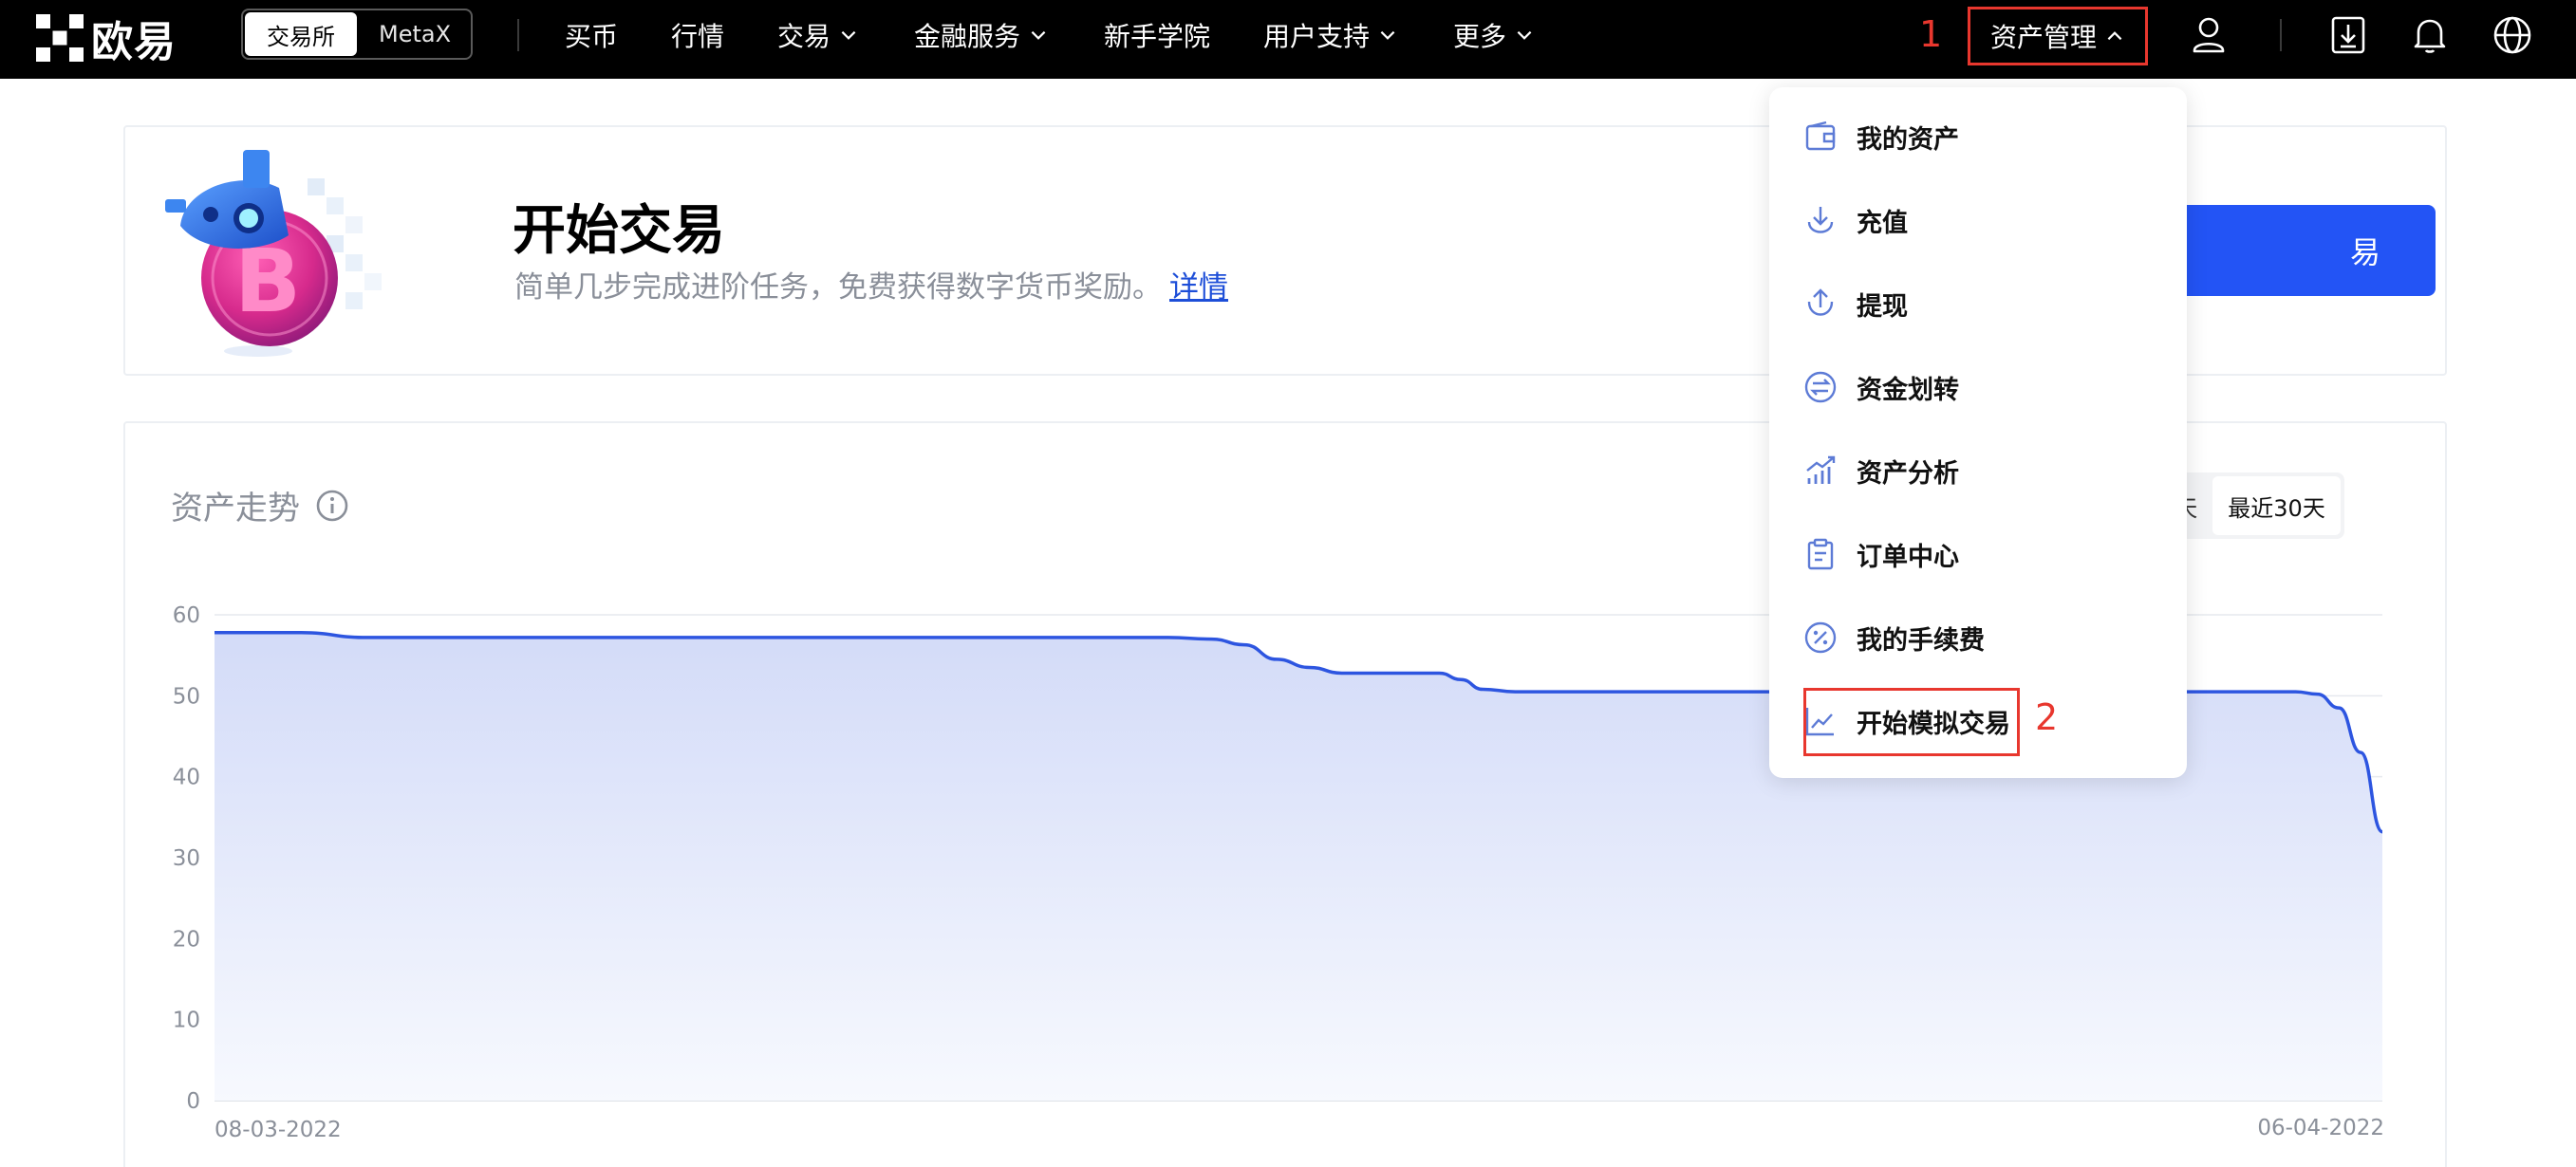 Image resolution: width=2576 pixels, height=1167 pixels. Describe the element at coordinates (187, 778) in the screenshot. I see `y-tick-label: 40` at that location.